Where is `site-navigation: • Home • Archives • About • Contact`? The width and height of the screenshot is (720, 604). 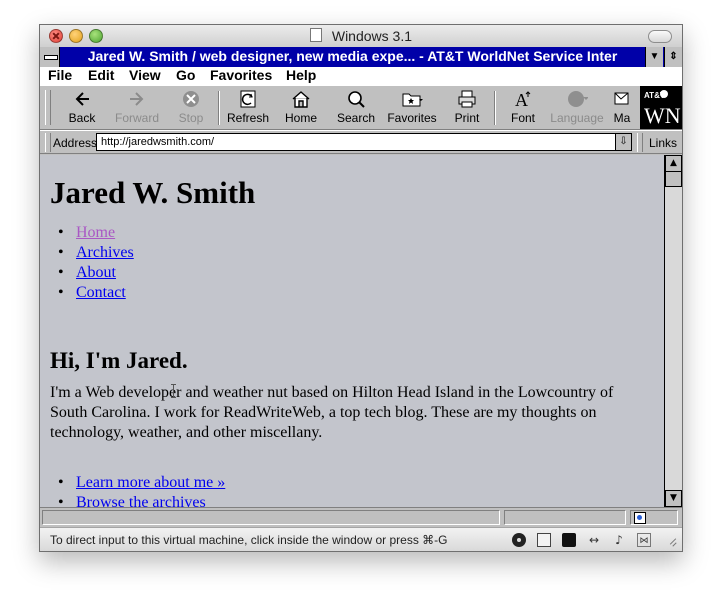 site-navigation: • Home • Archives • About • Contact is located at coordinates (96, 263).